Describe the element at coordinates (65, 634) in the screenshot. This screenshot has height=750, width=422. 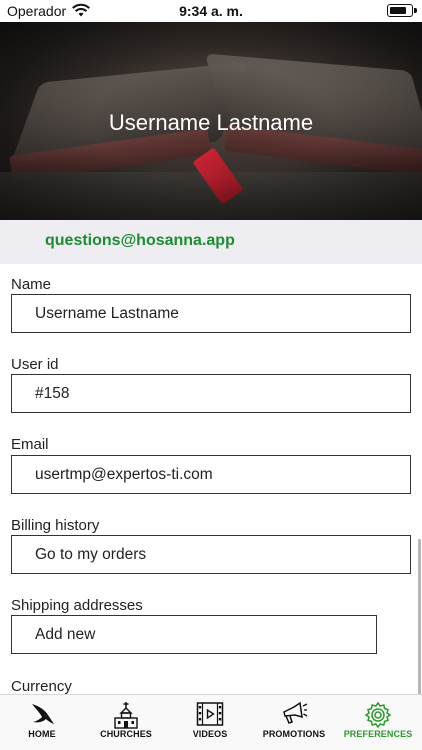
I see `add-address-value: Add new` at that location.